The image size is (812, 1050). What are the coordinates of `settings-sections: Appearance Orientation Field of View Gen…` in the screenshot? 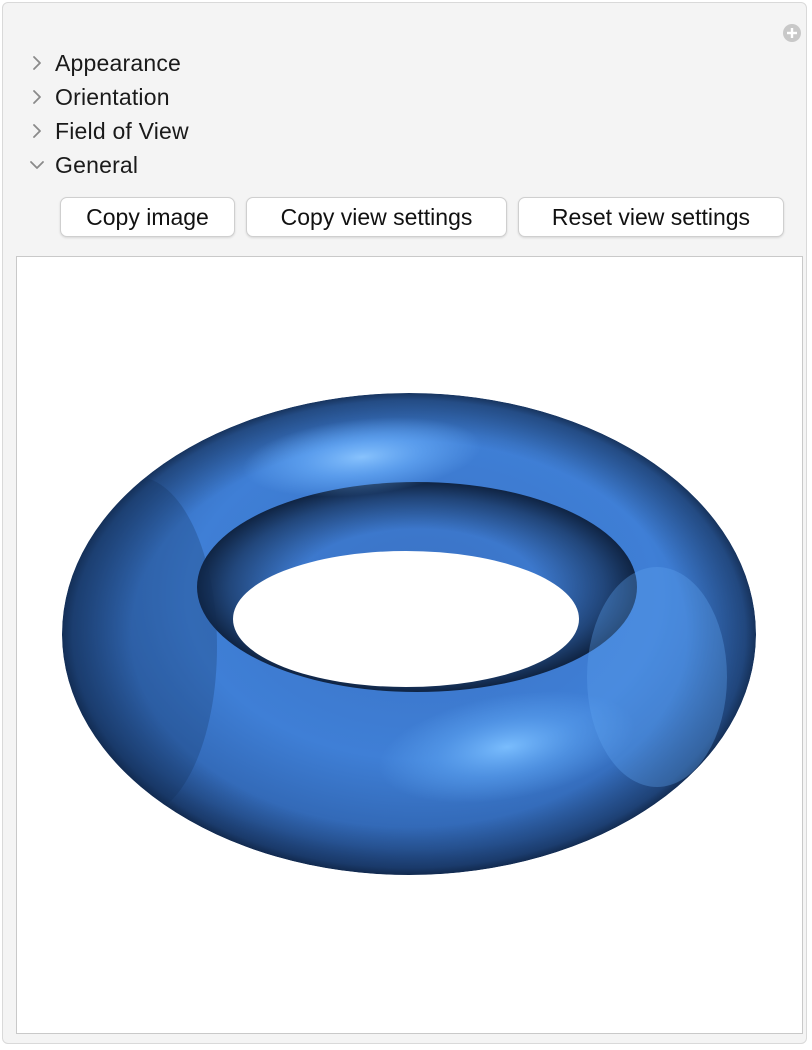 It's located at (227, 114).